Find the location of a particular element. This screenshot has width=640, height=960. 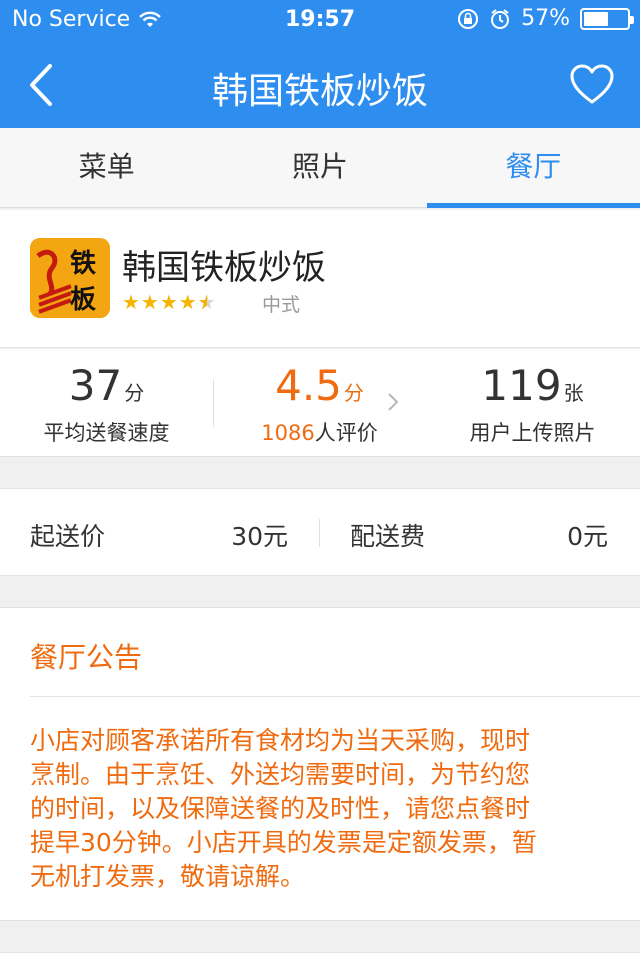

battery-percent: 57% is located at coordinates (545, 18).